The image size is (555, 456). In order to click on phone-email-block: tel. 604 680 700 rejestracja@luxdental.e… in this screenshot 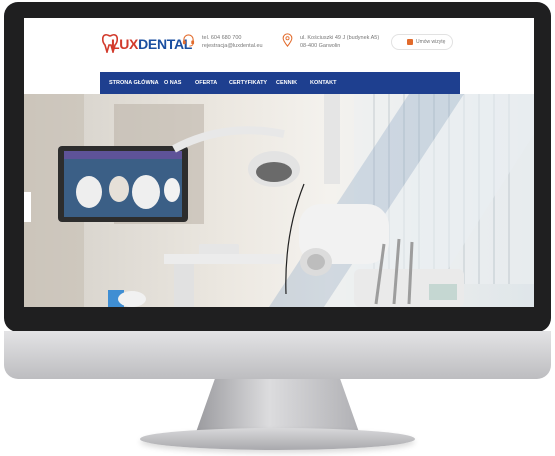, I will do `click(232, 42)`.